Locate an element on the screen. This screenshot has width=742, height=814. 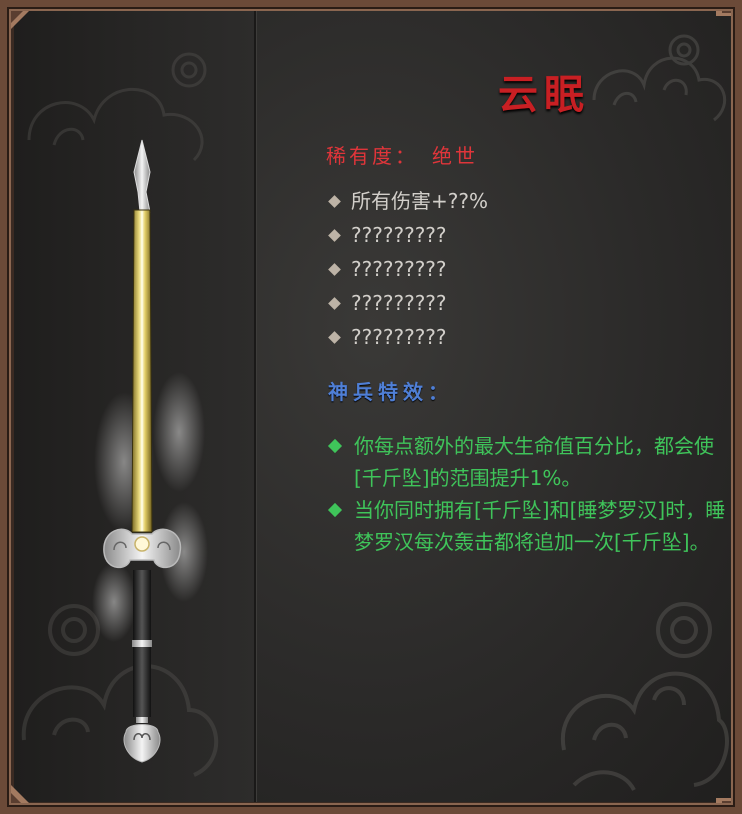
attribute-text: 所有伤害+??% is located at coordinates (419, 201).